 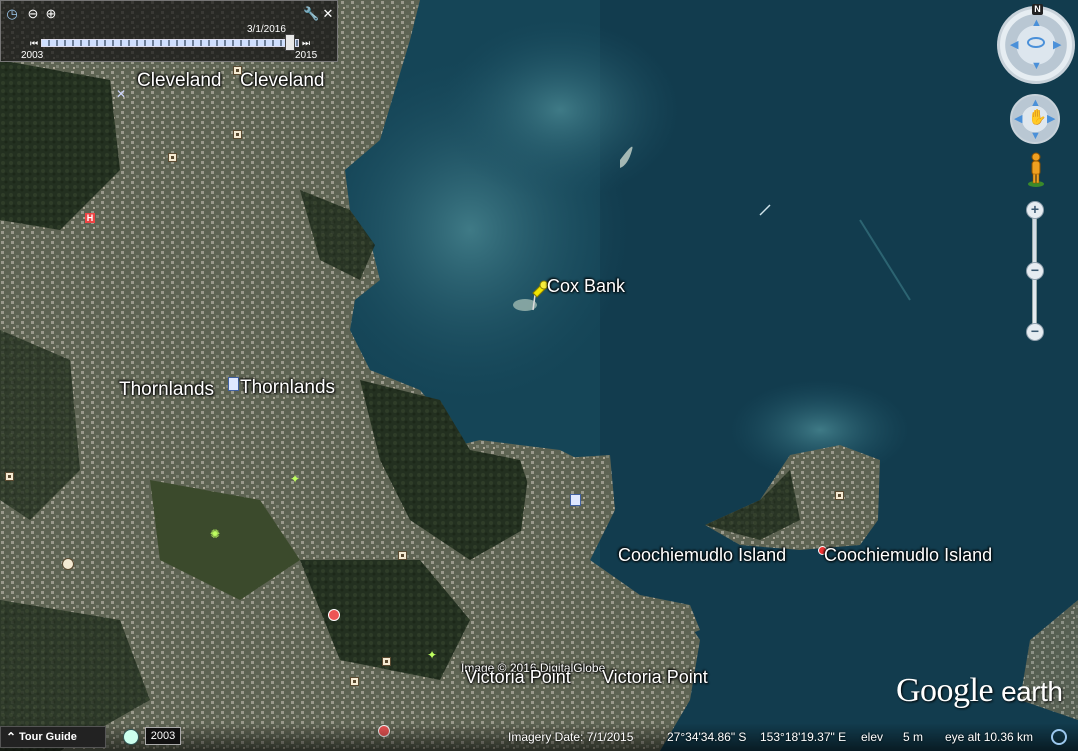 I want to click on look-joystick: N ▲ ▼ ◀ ▶, so click(x=1036, y=44).